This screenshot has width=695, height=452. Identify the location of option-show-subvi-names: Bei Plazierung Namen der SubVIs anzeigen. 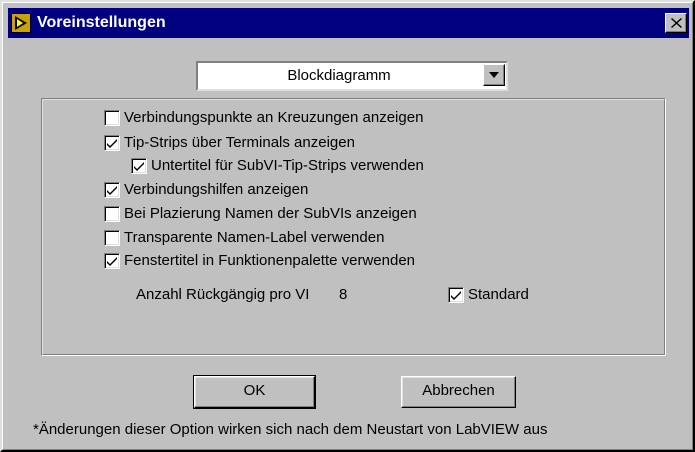
(260, 214).